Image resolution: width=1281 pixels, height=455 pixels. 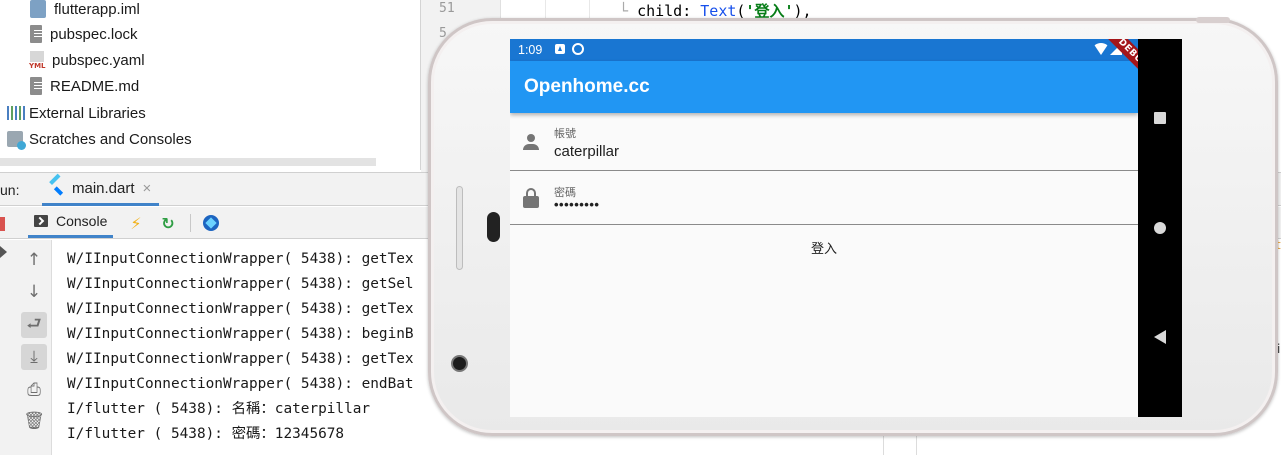 What do you see at coordinates (240, 284) in the screenshot?
I see `console-line: W/IInputConnectionWrapper( 5438): getSel` at bounding box center [240, 284].